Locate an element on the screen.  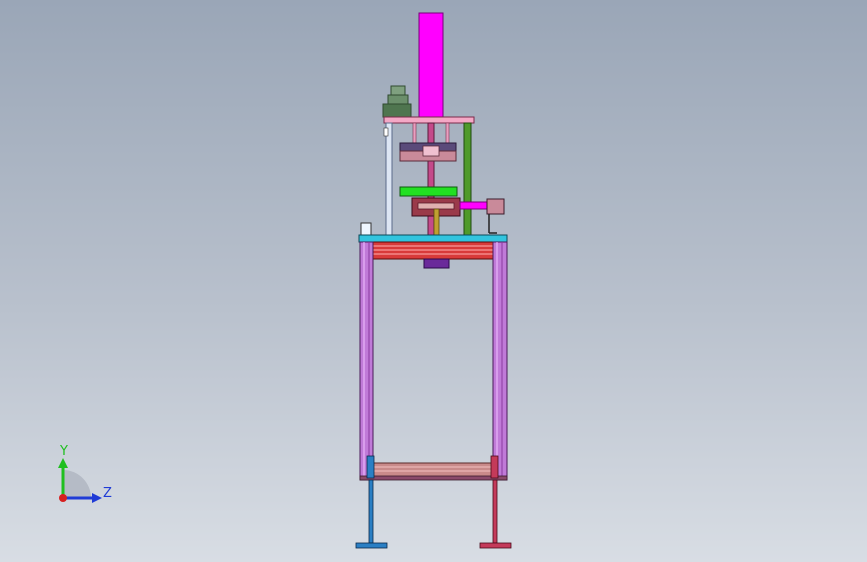
x-axis-dot-icon is located at coordinates (63, 498).